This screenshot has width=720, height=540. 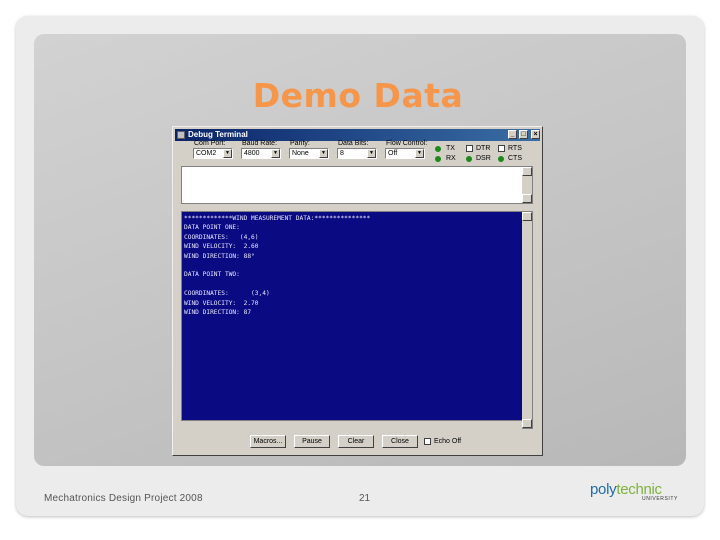 I want to click on footer-project-name: Mechatronics Design Project 2008, so click(x=123, y=498).